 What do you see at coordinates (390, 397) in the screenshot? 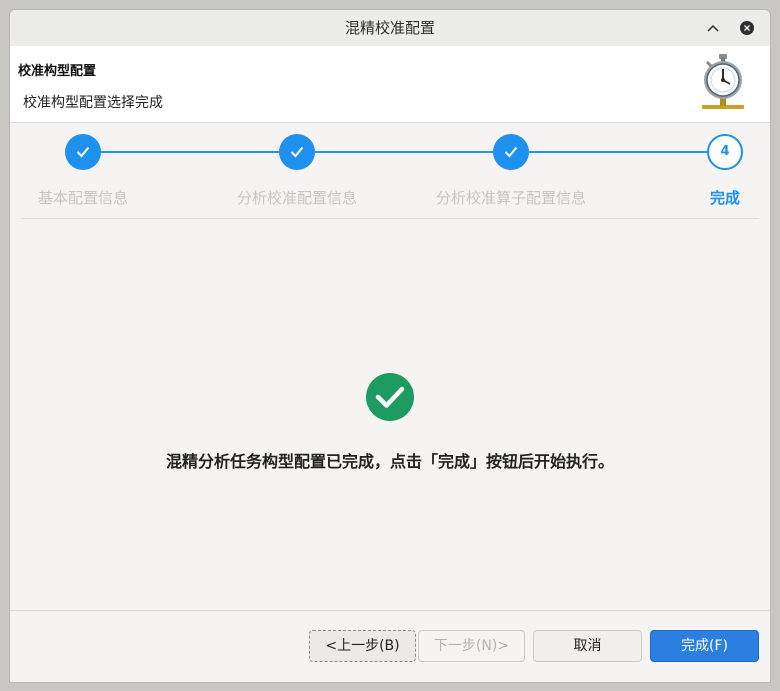
I see `success-check-icon` at bounding box center [390, 397].